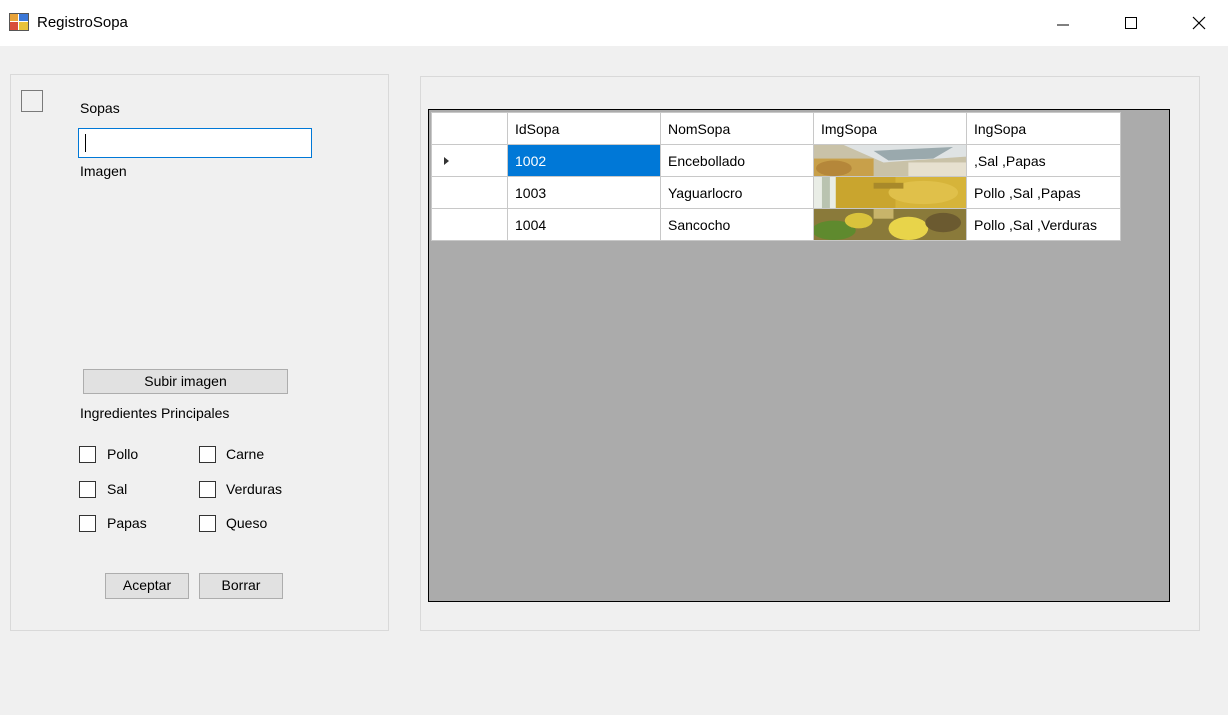 Image resolution: width=1228 pixels, height=715 pixels. What do you see at coordinates (147, 586) in the screenshot?
I see `accept-button: Aceptar` at bounding box center [147, 586].